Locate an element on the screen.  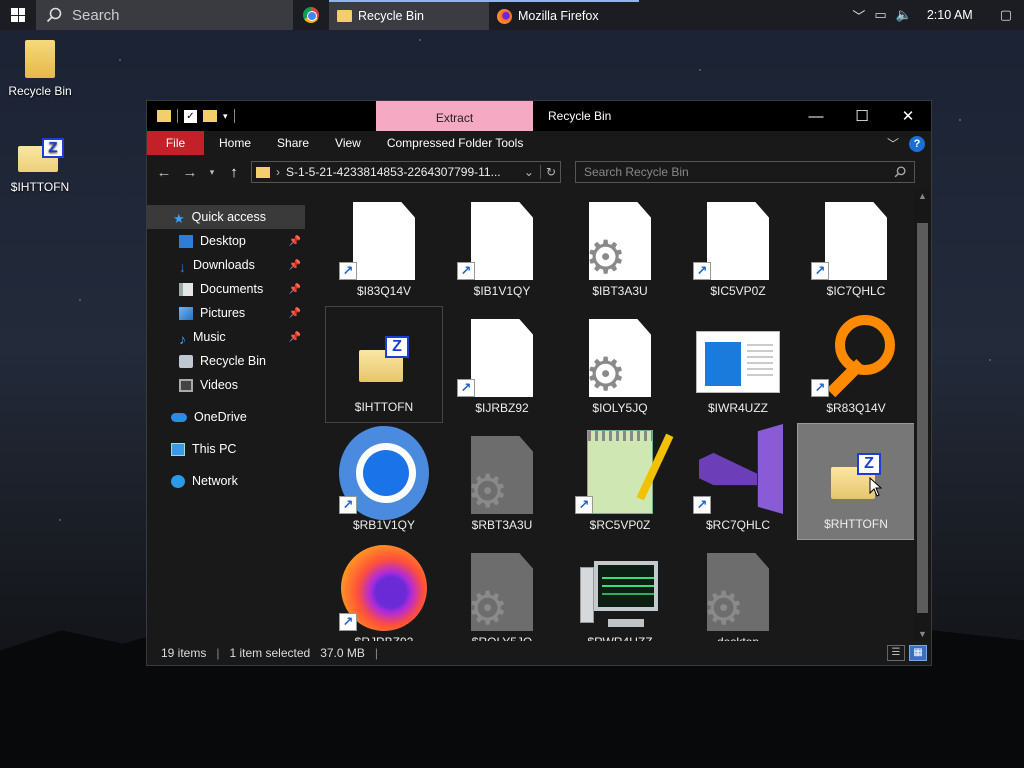
taskbar-chrome-button is located at coordinates (311, 15).